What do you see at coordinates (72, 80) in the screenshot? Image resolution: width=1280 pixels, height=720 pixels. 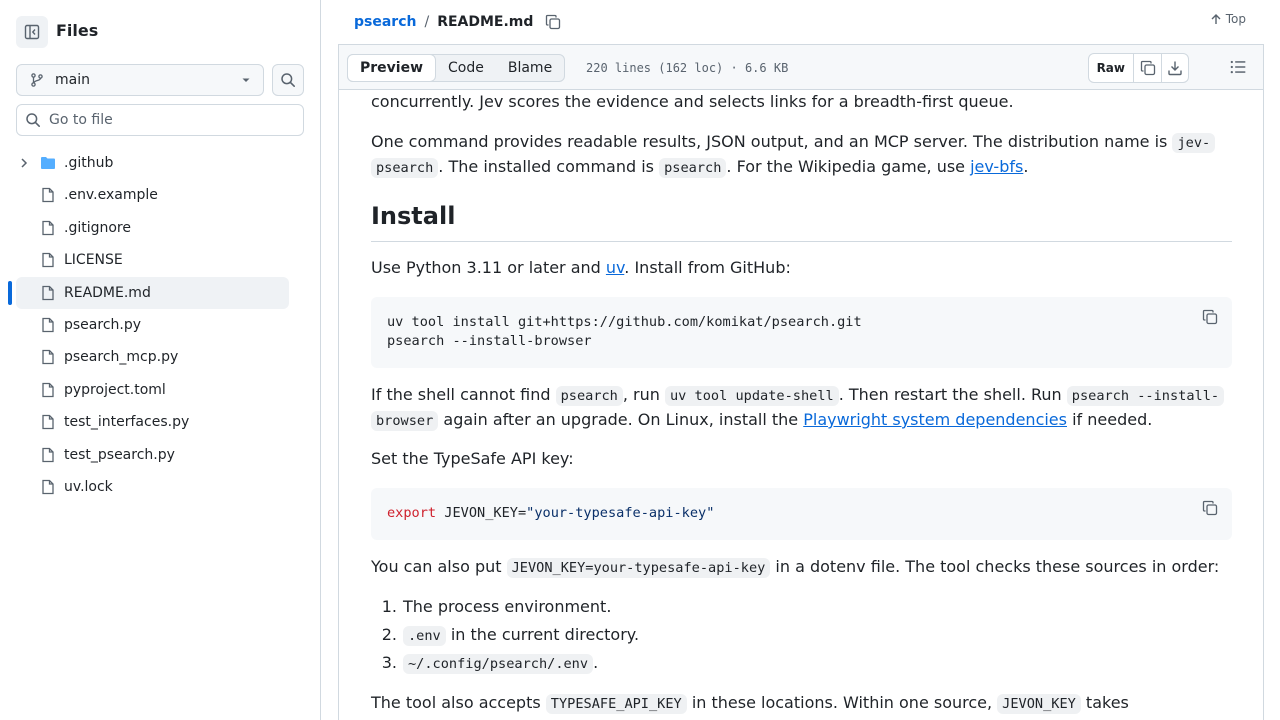 I see `branch-name: main` at bounding box center [72, 80].